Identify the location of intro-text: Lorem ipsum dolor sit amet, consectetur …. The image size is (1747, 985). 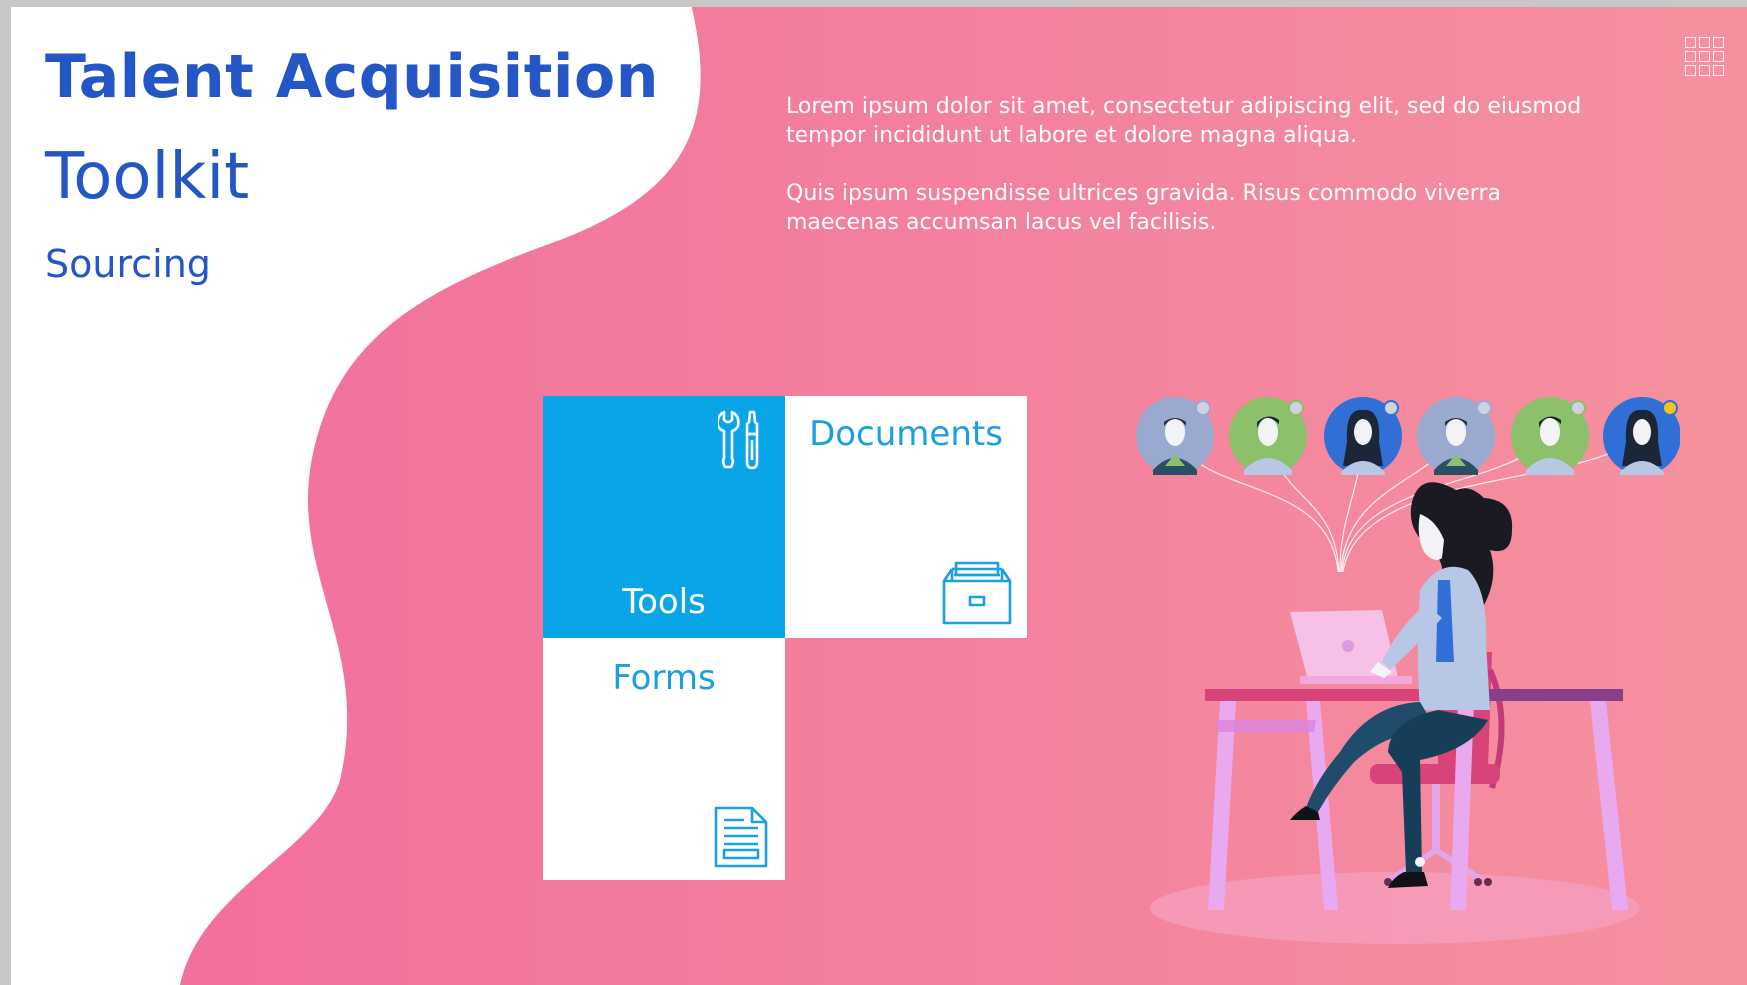
(1186, 179).